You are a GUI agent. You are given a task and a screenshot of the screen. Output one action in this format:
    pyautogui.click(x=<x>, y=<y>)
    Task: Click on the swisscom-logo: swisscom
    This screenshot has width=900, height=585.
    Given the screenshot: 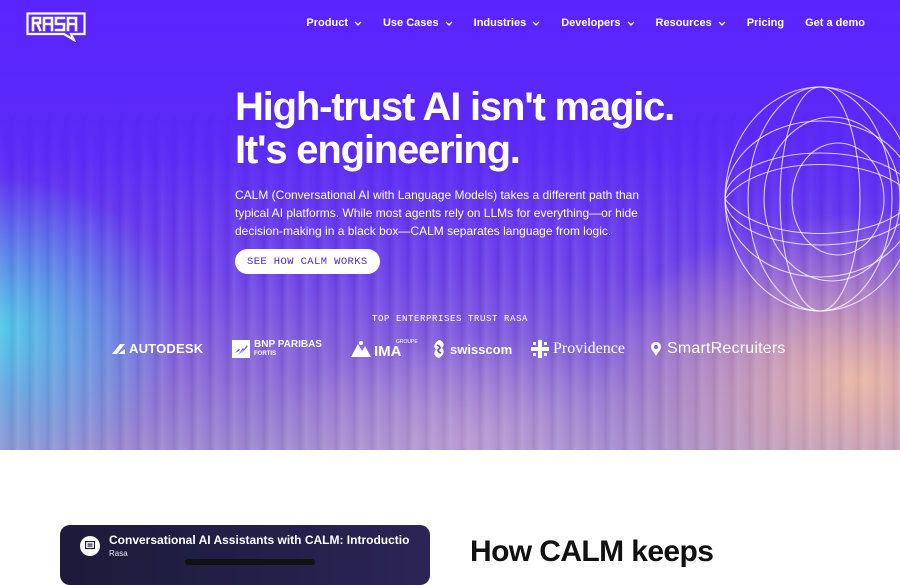 What is the action you would take?
    pyautogui.click(x=471, y=349)
    